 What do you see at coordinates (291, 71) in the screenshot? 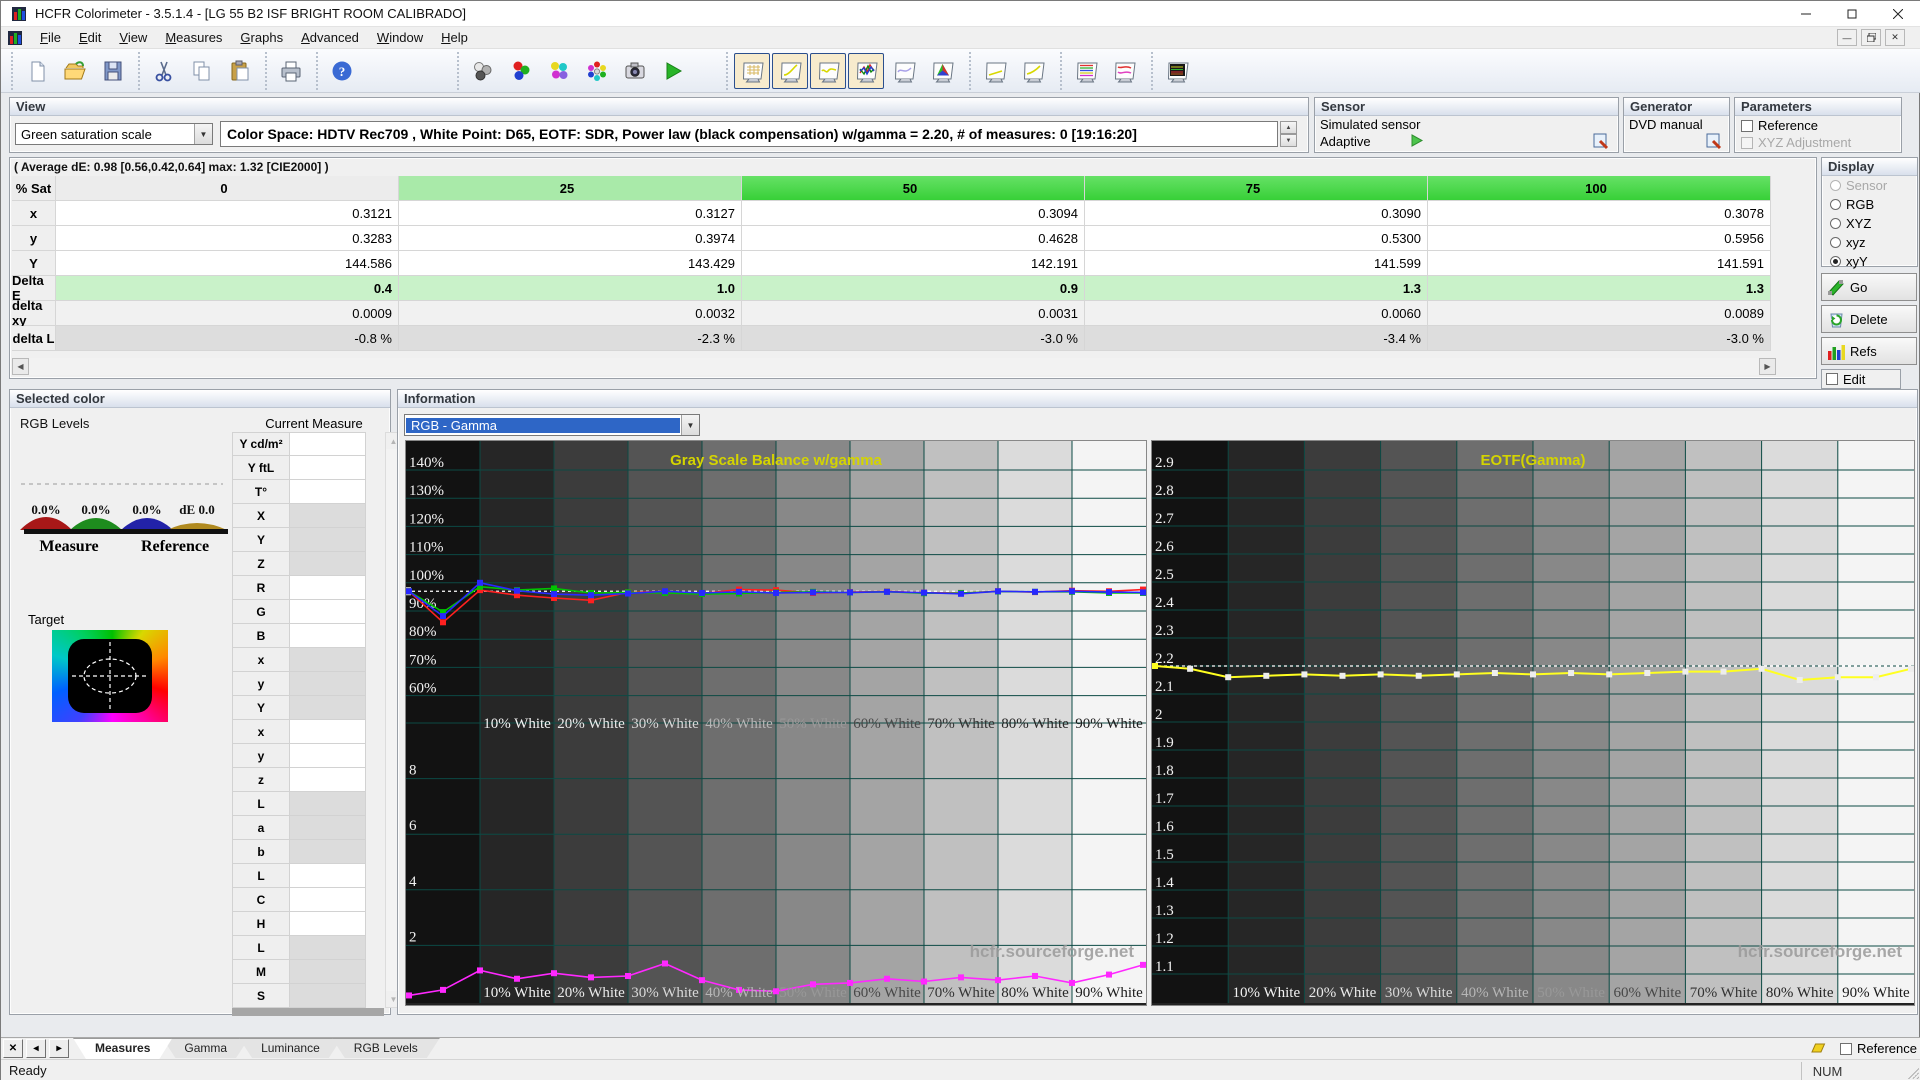
I see `print-button` at bounding box center [291, 71].